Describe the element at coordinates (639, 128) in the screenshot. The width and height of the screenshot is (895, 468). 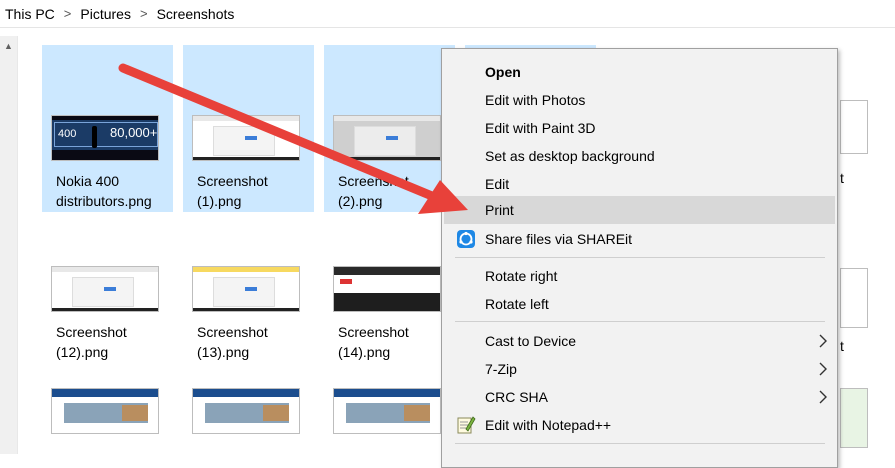
I see `menu-item-edit-with-paint-3d: Edit with Paint 3D` at that location.